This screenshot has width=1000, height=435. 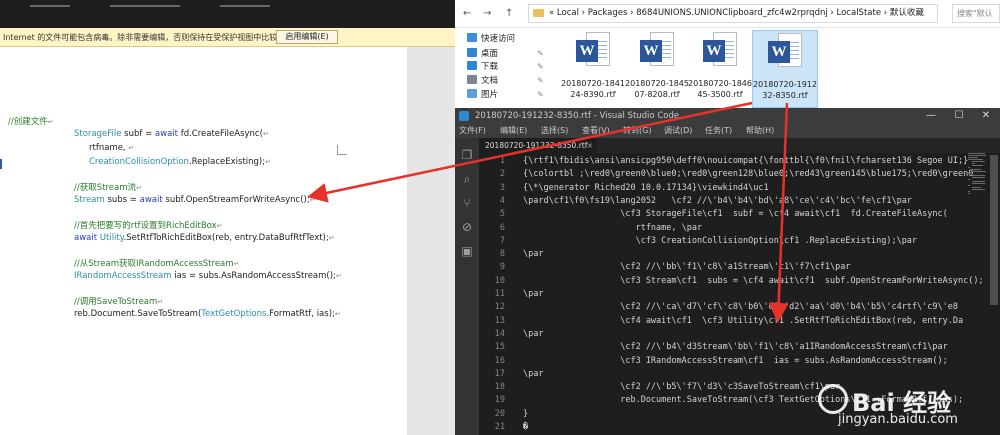 I want to click on code-line: �, so click(x=526, y=427).